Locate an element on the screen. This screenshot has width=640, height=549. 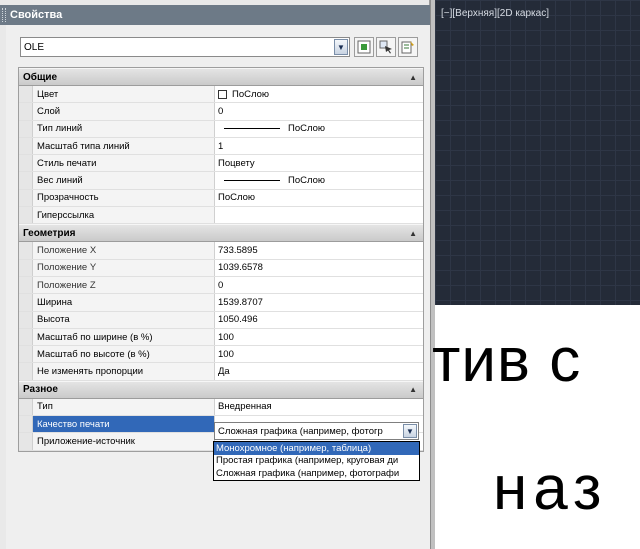
category-general: Общие ▲ is located at coordinates (221, 77).